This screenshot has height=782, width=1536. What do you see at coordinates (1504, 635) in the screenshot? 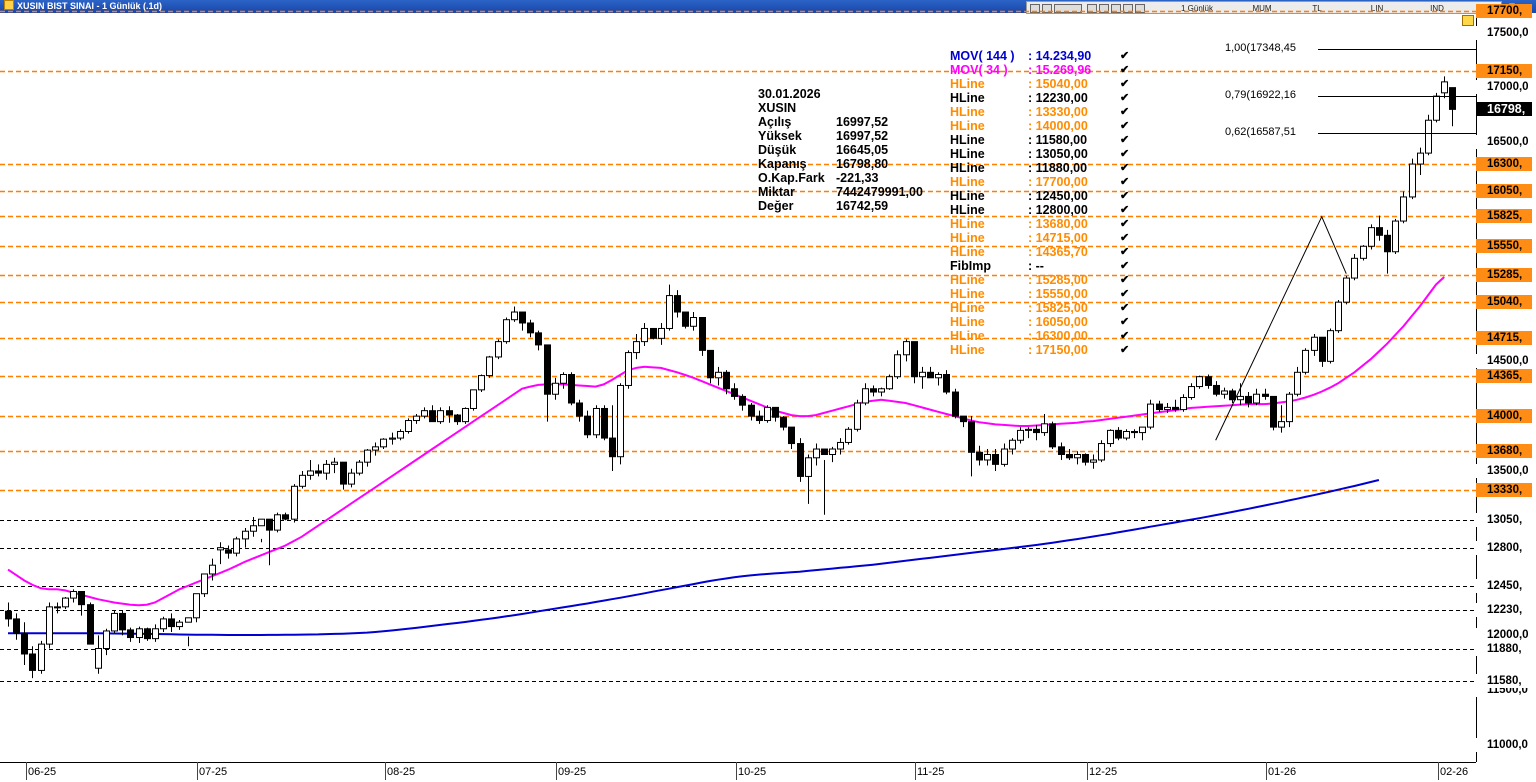
I see `y-tick-label: 12000,0` at bounding box center [1504, 635].